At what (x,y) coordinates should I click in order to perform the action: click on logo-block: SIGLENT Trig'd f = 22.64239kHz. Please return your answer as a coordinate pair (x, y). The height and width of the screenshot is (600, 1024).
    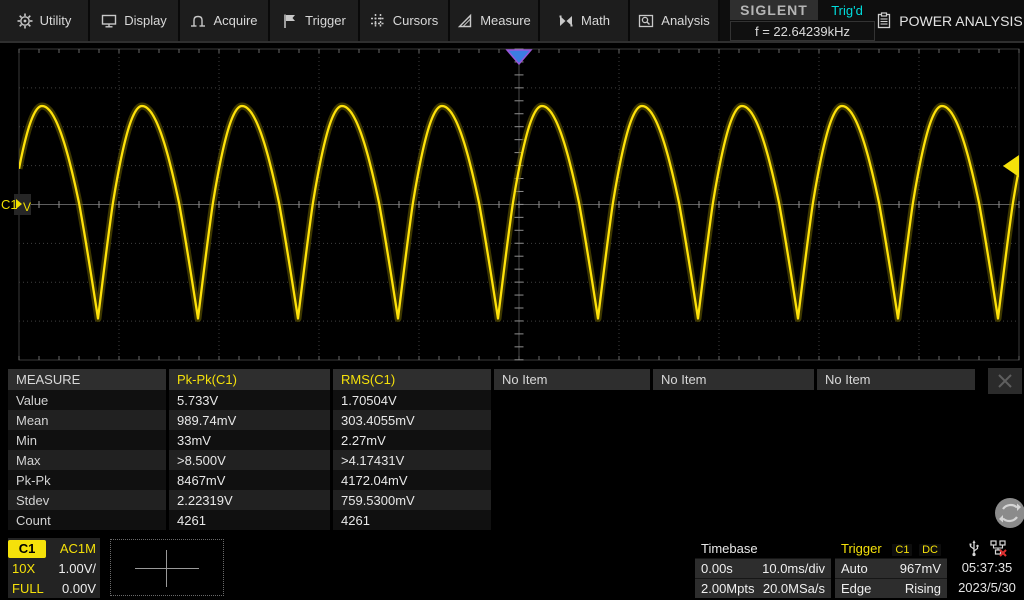
    Looking at the image, I should click on (803, 20).